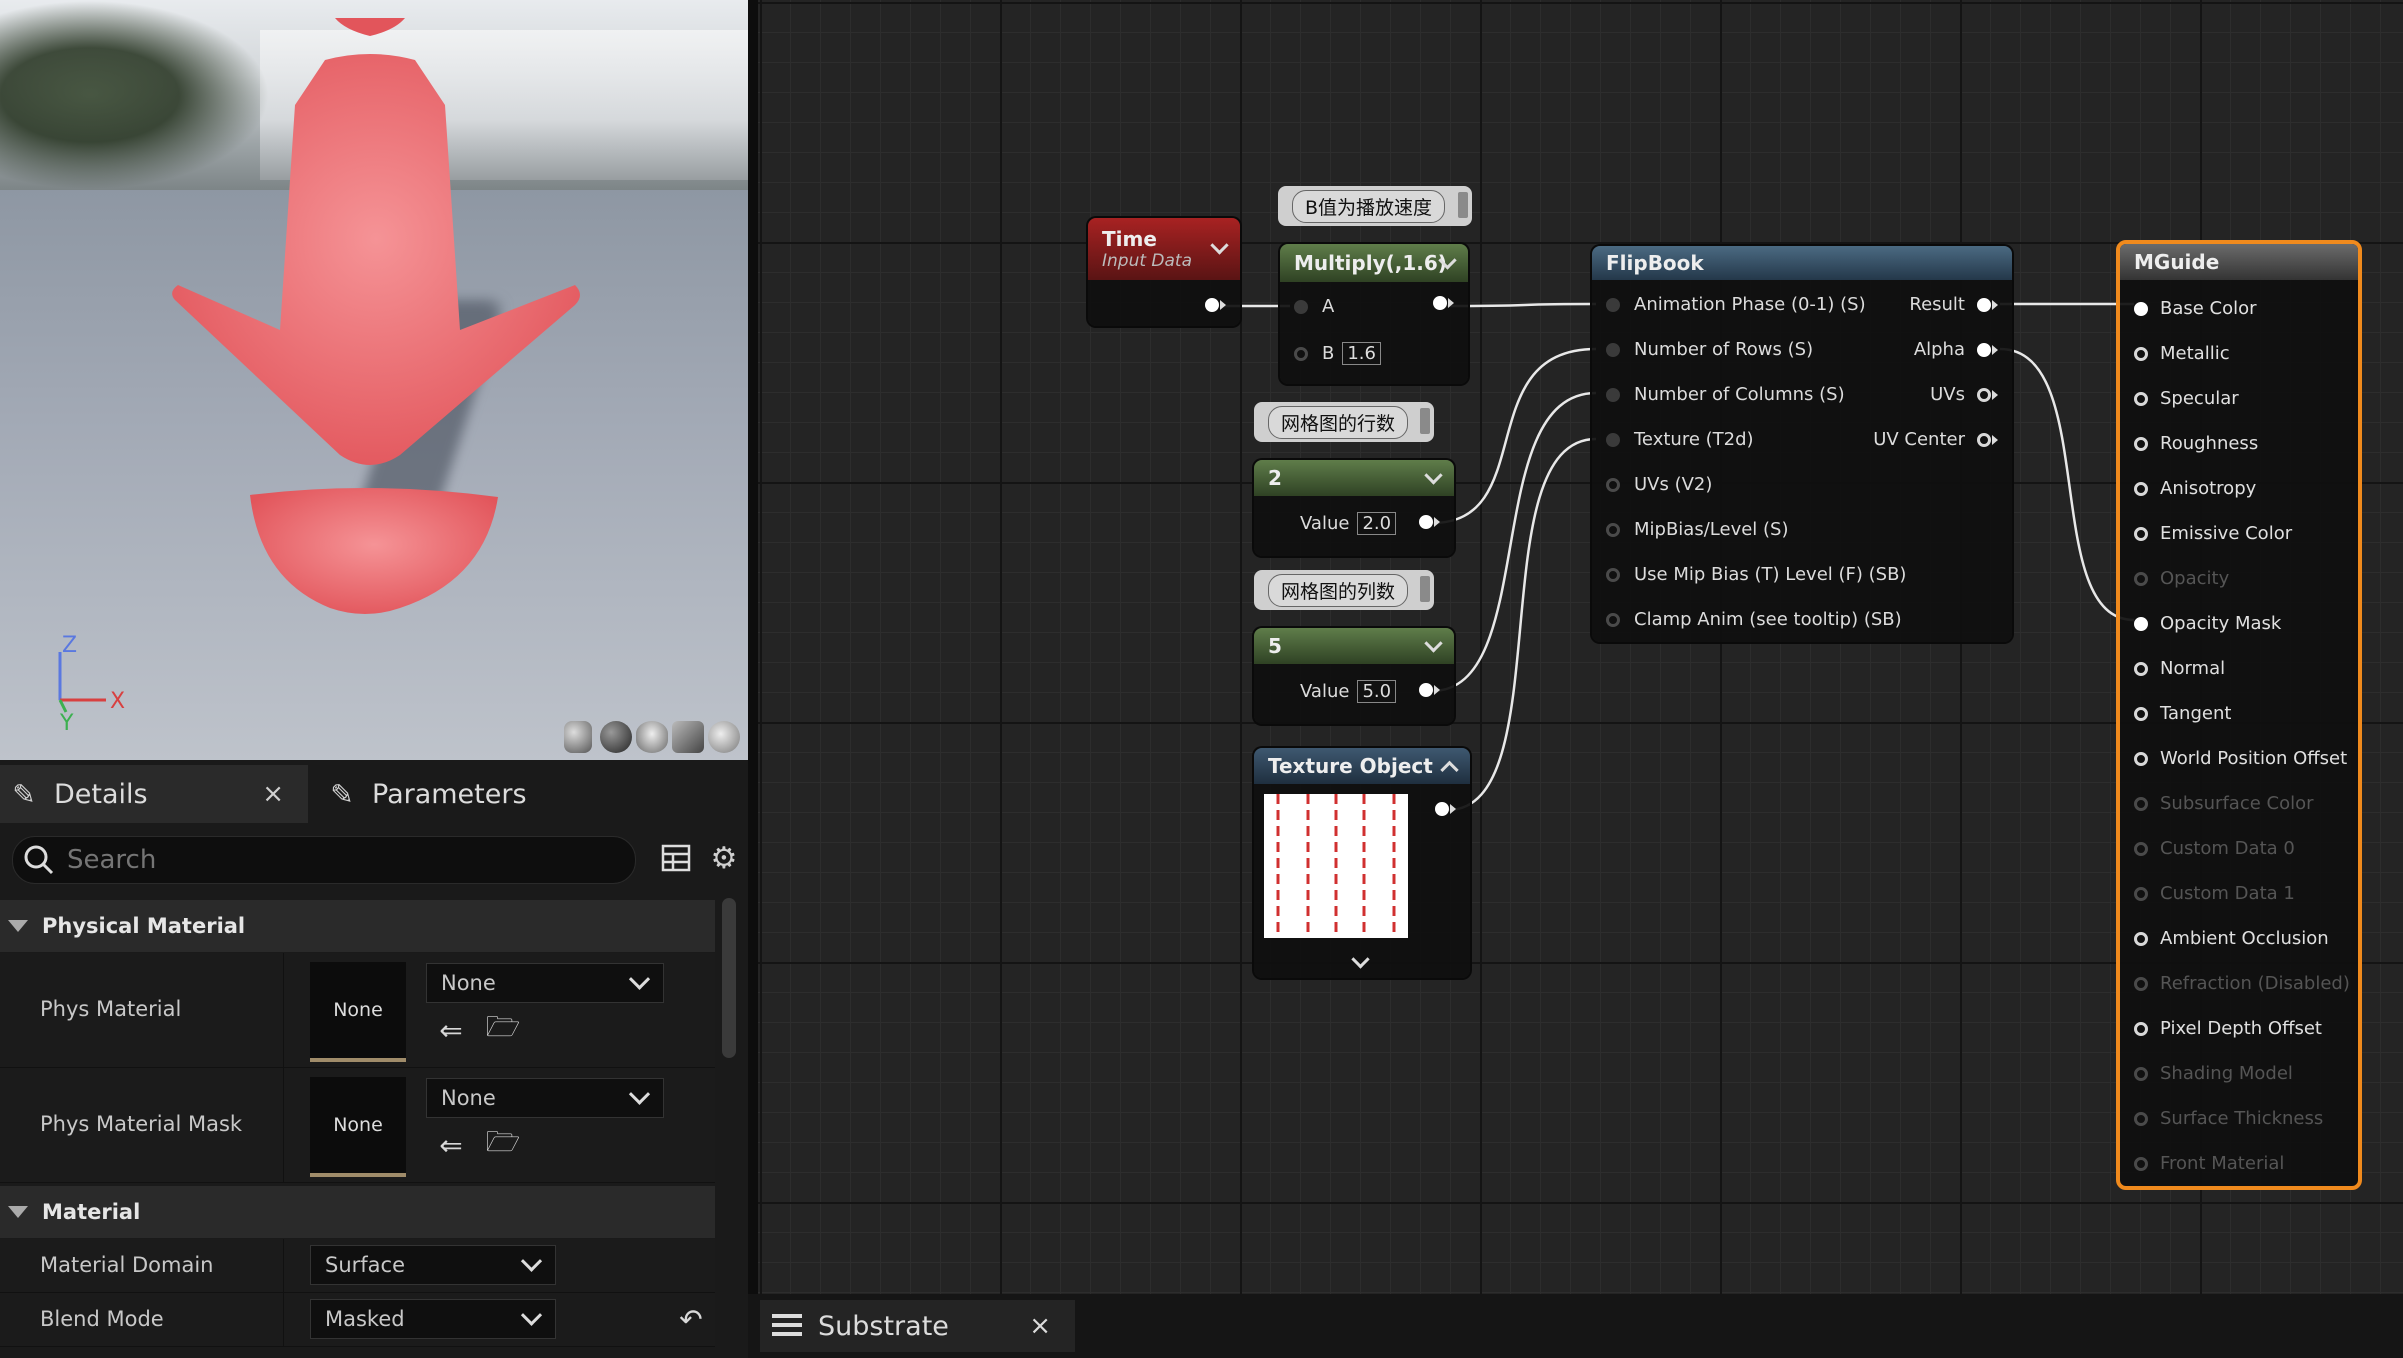 Image resolution: width=2403 pixels, height=1358 pixels. What do you see at coordinates (2224, 803) in the screenshot?
I see `mguide-input-pin: Subsurface Color` at bounding box center [2224, 803].